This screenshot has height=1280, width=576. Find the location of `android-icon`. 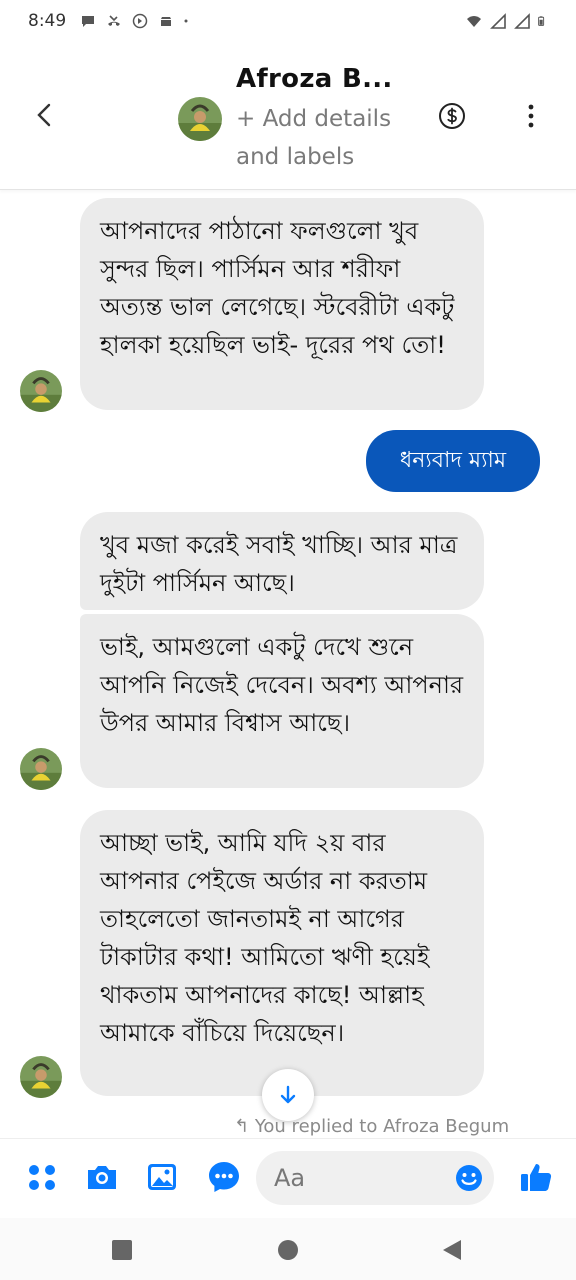

android-icon is located at coordinates (166, 21).